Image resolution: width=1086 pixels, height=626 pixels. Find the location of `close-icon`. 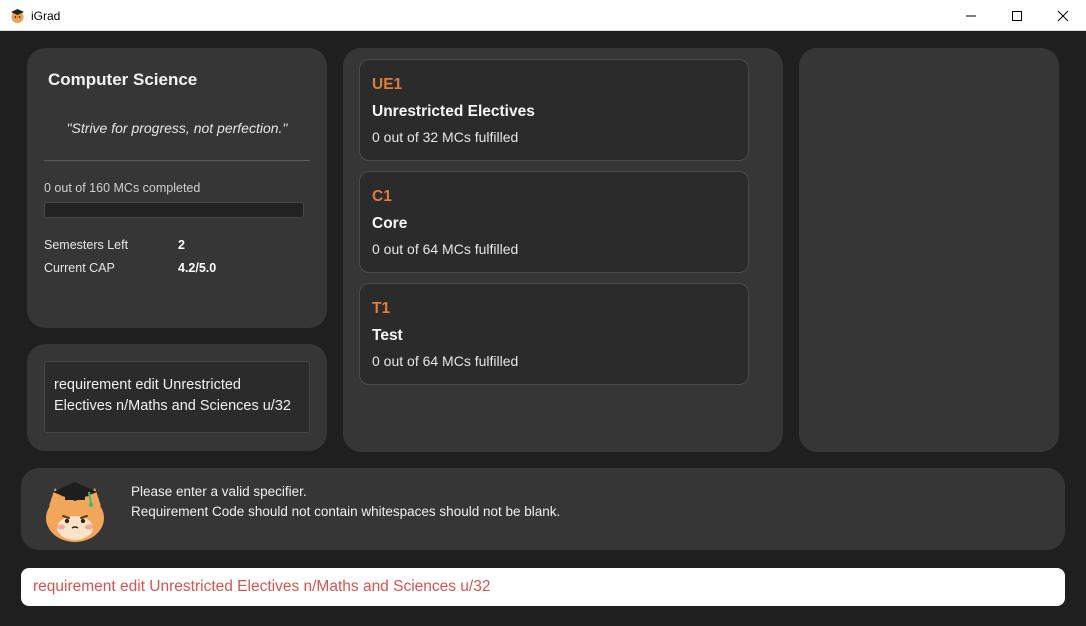

close-icon is located at coordinates (1063, 15).